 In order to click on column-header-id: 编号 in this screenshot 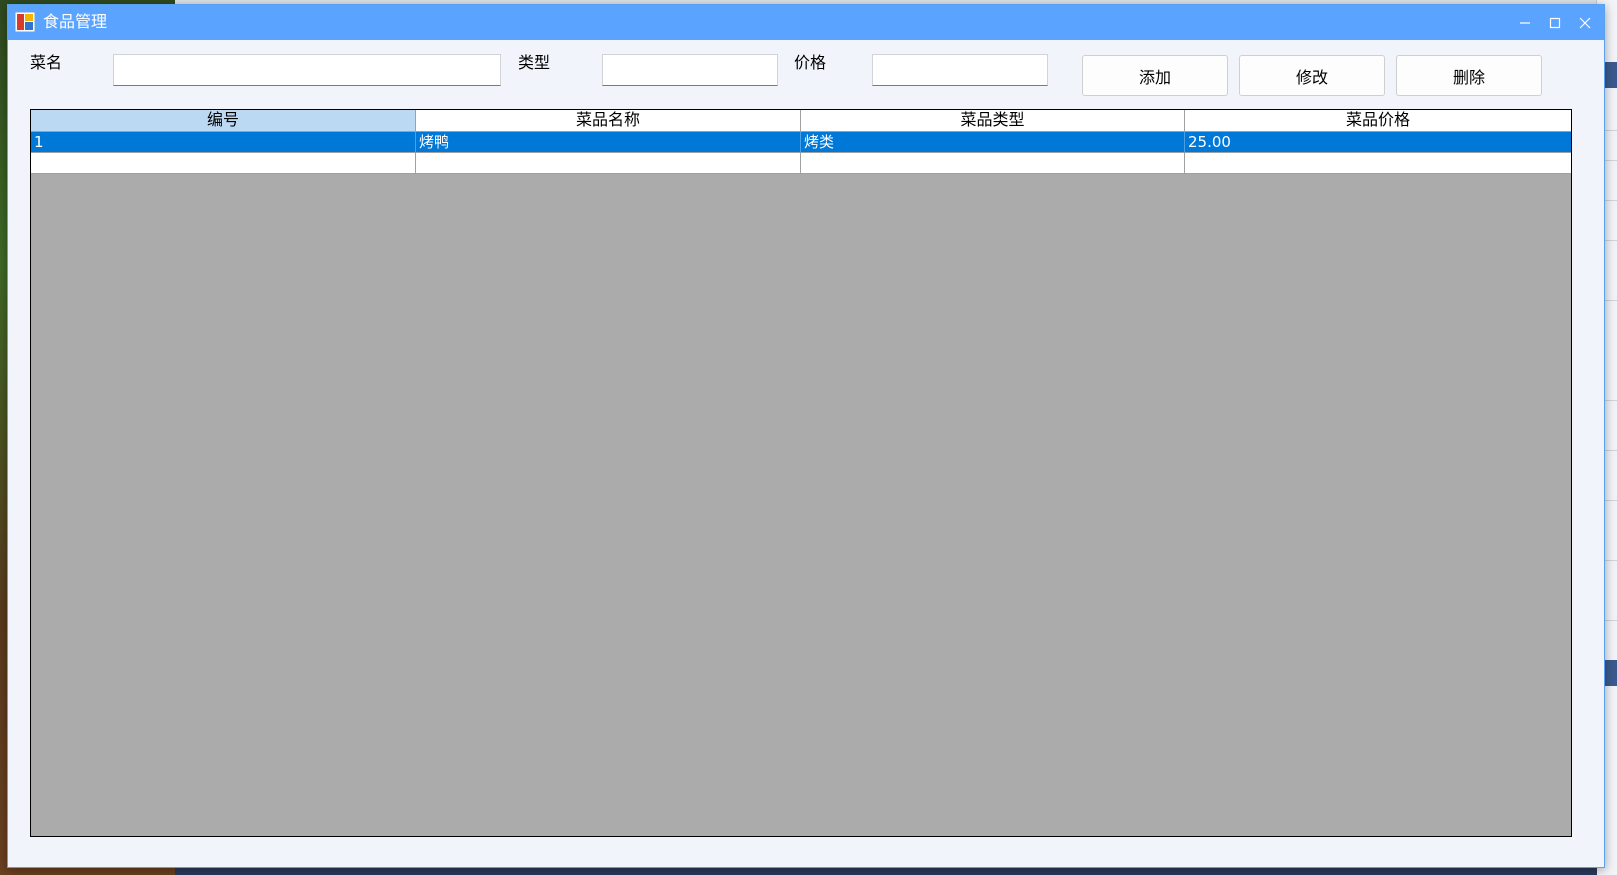, I will do `click(223, 121)`.